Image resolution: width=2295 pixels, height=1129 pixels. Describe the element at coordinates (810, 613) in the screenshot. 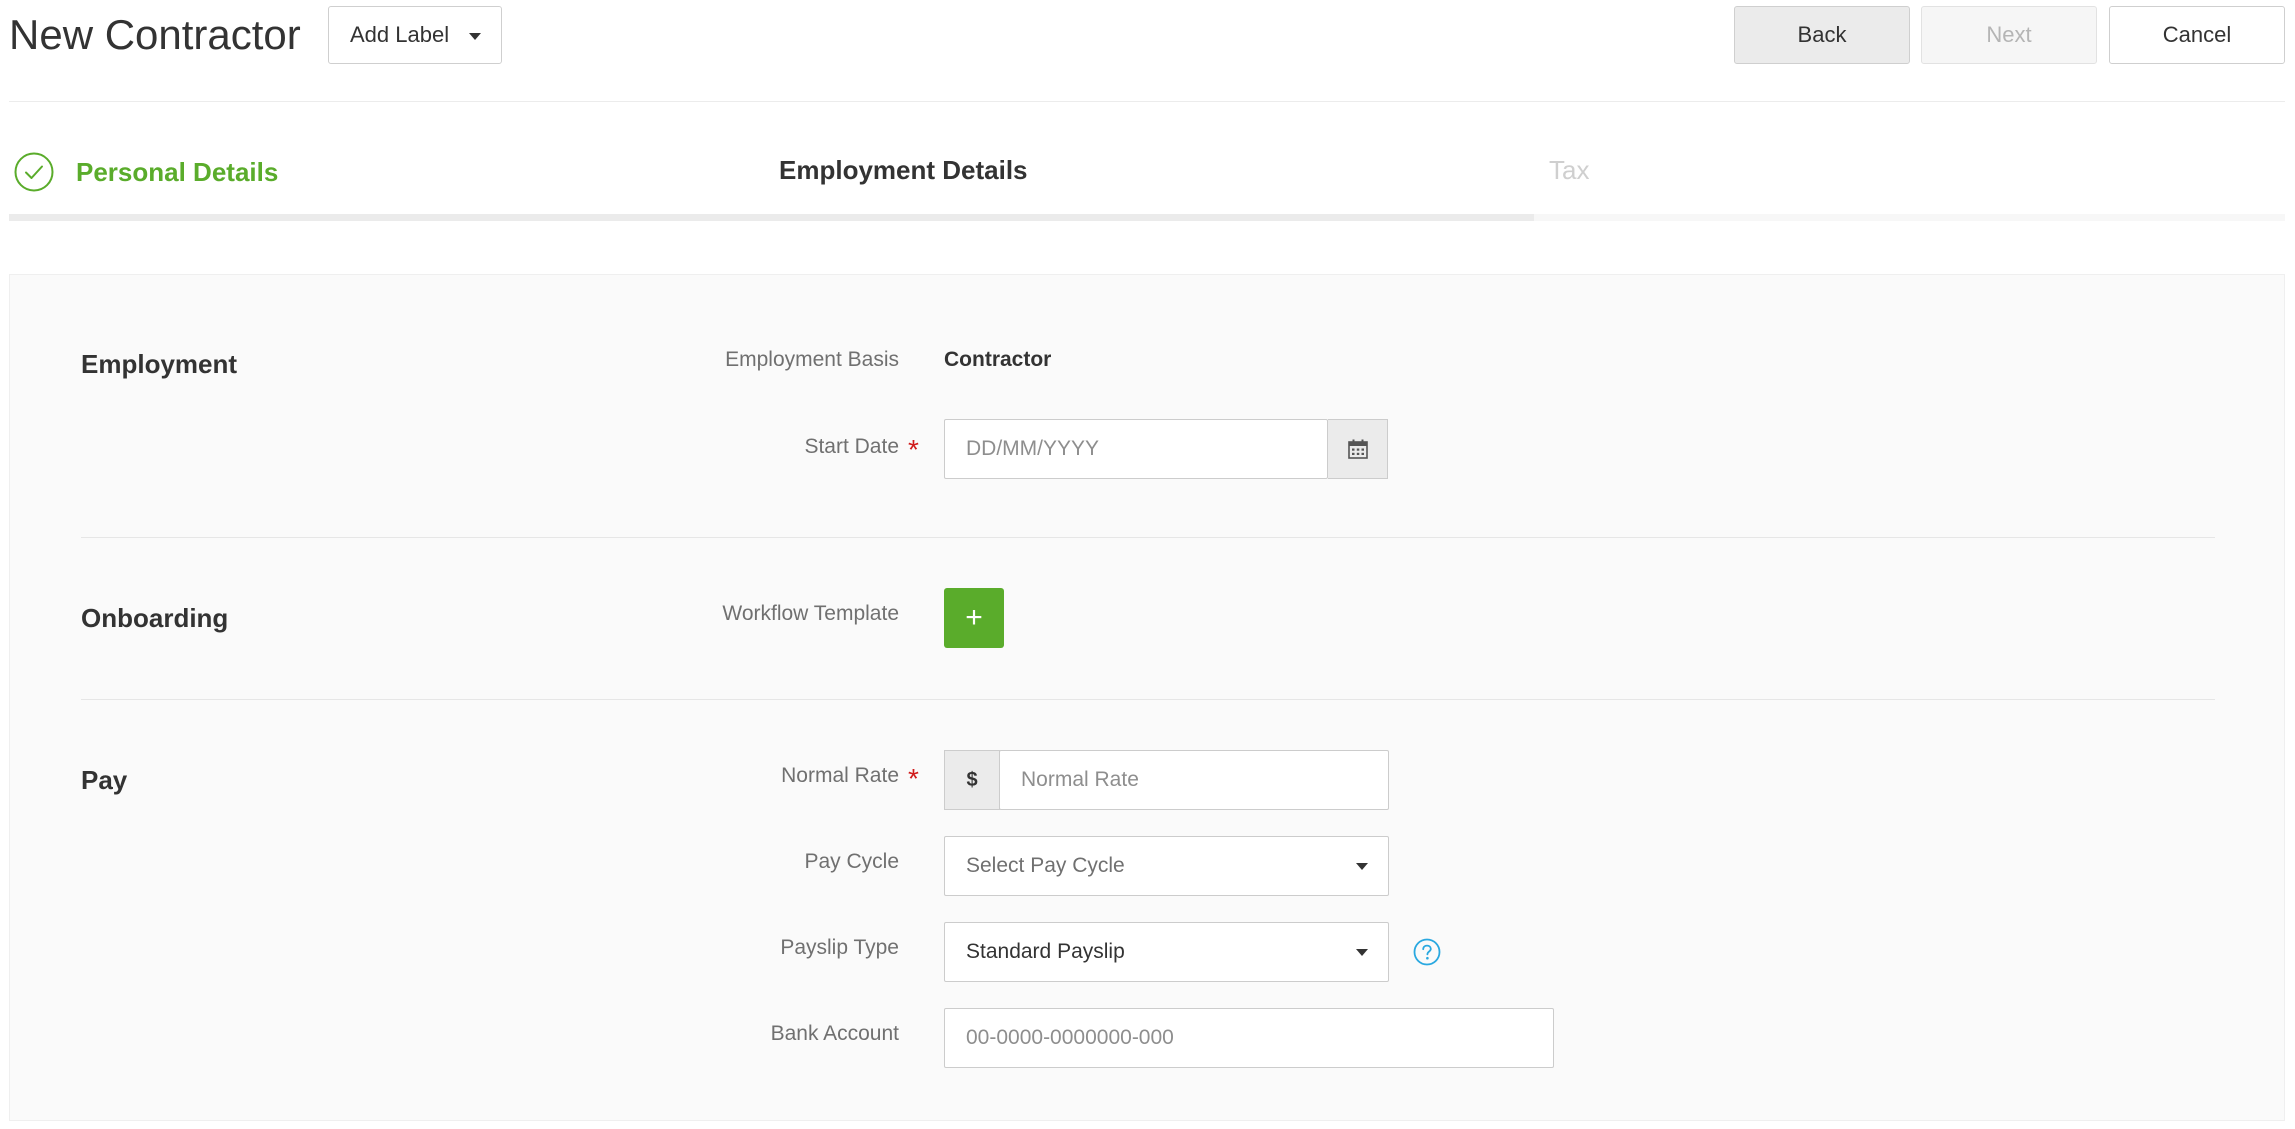

I see `workflow-template-label: Workflow Template` at that location.